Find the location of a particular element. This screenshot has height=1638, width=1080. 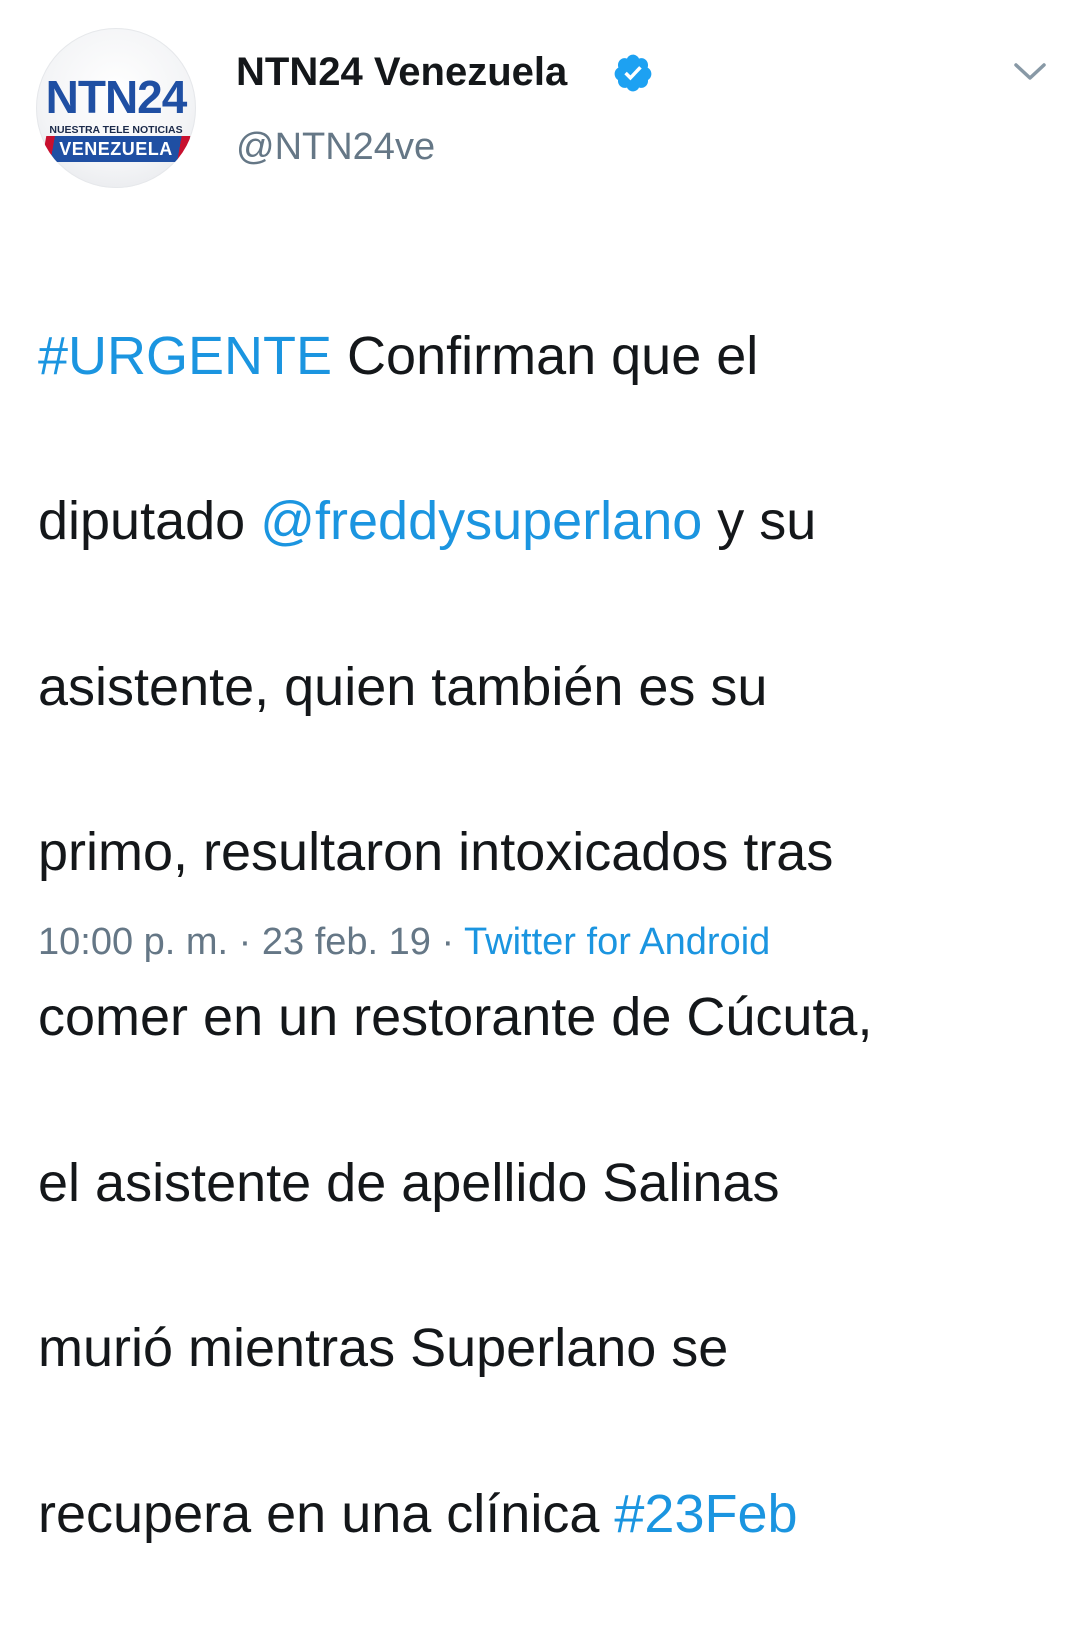

hashtag-link: #URGENTE is located at coordinates (185, 356).